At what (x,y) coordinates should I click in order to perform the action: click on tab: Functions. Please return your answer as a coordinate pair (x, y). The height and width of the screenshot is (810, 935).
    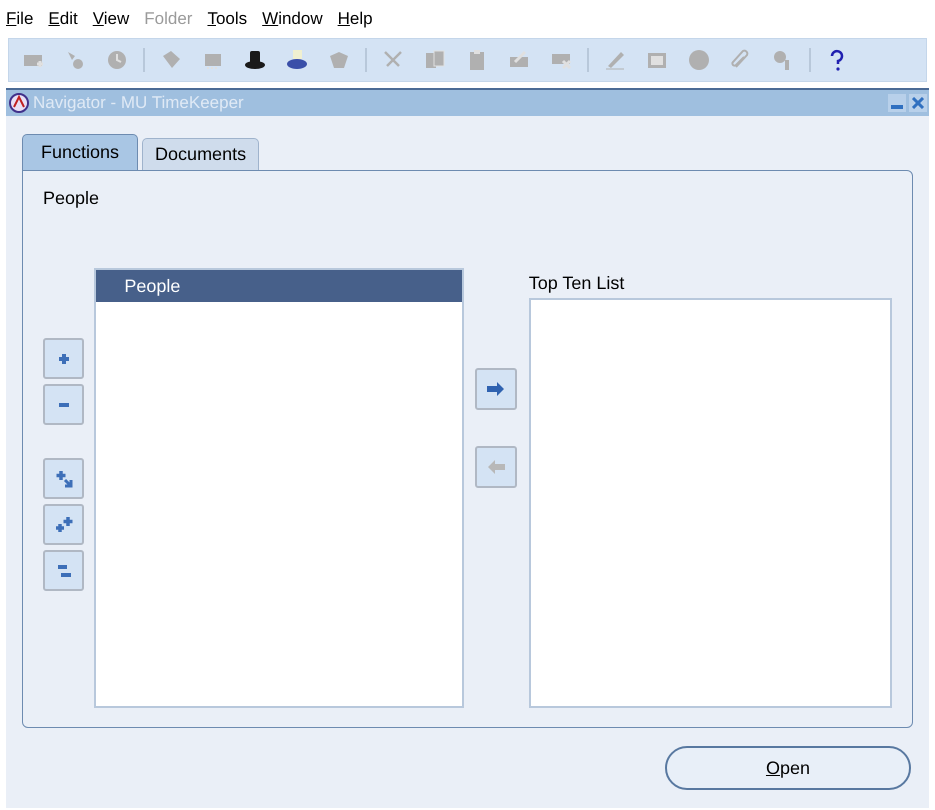
    Looking at the image, I should click on (80, 152).